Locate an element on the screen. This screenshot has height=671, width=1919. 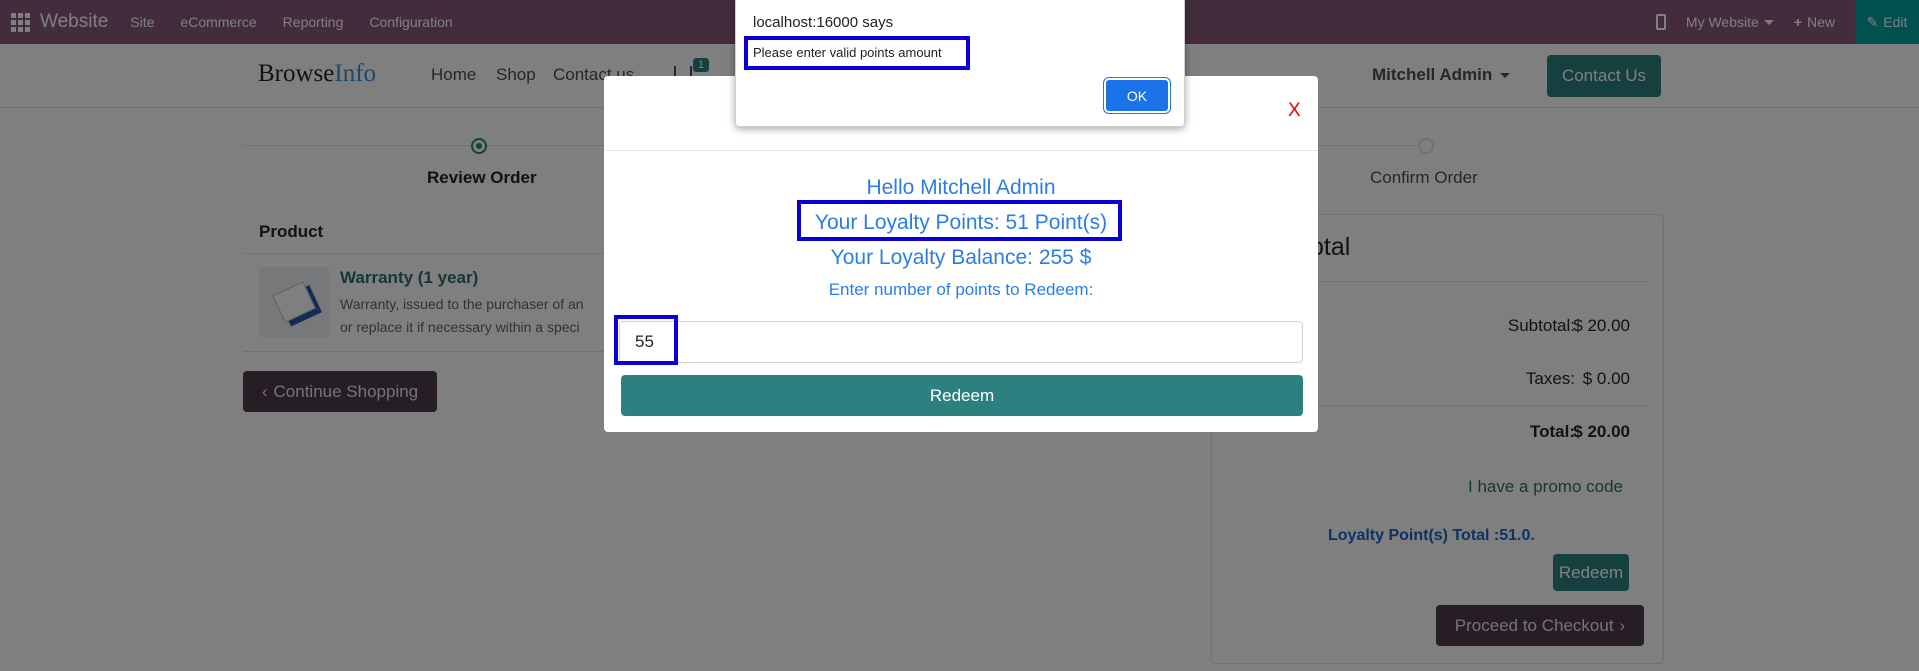
loyalty-balance-text: Your Loyalty Balance: 255 $ is located at coordinates (961, 257).